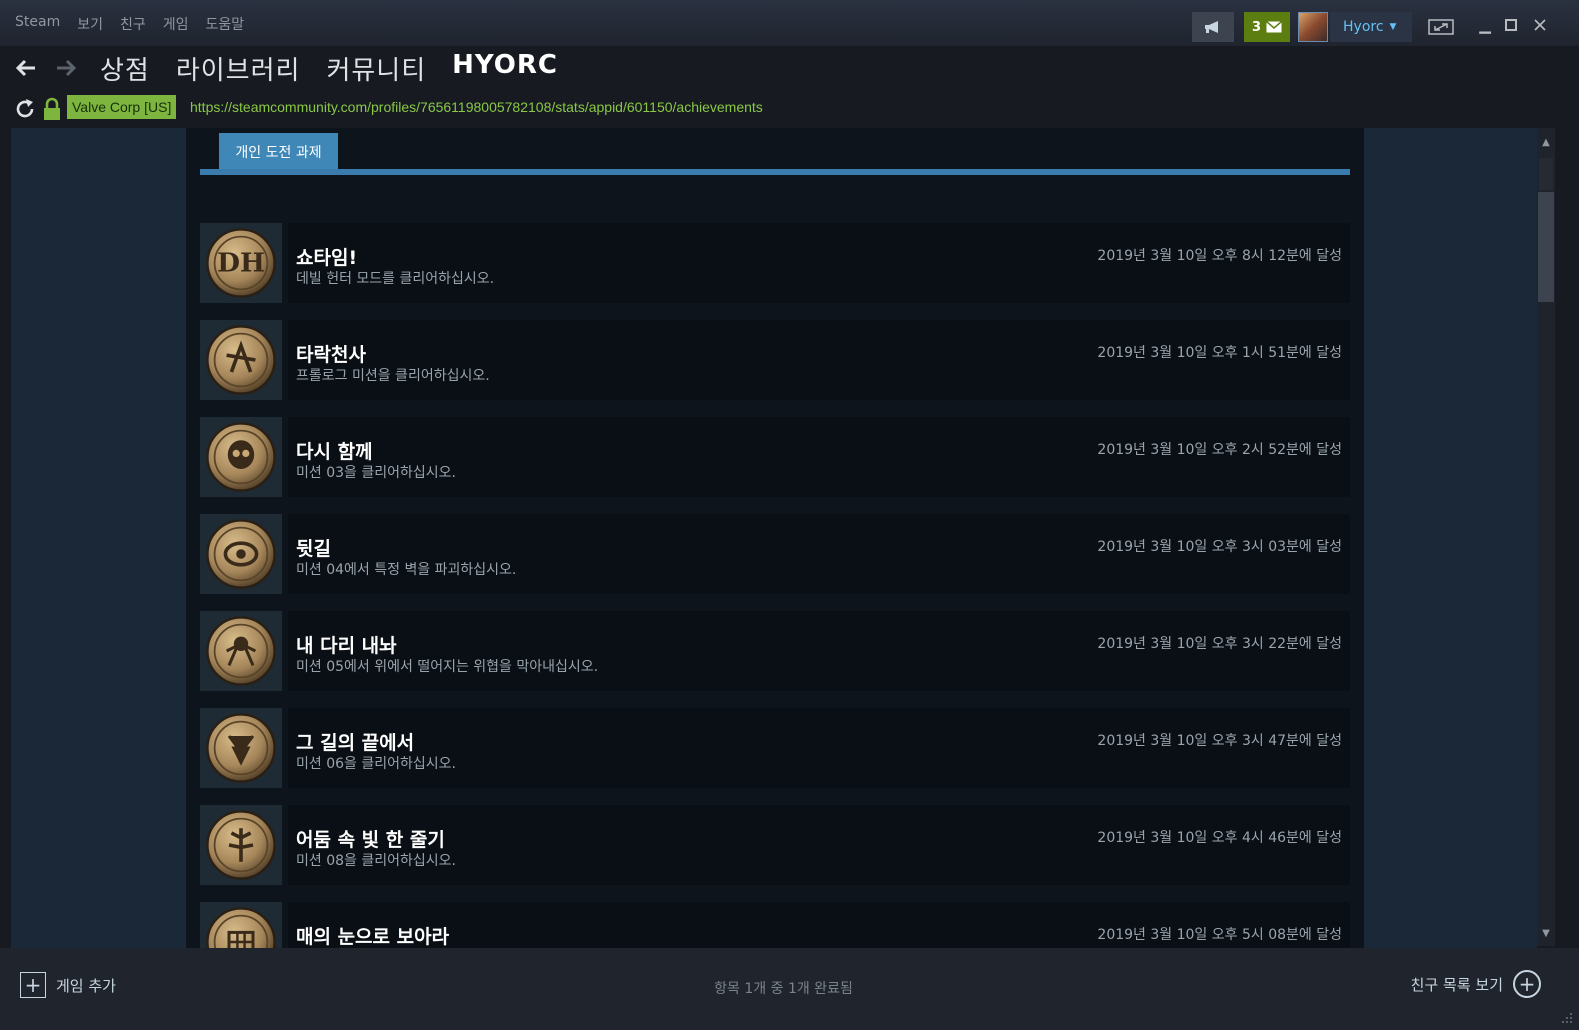 This screenshot has height=1030, width=1579. What do you see at coordinates (1546, 537) in the screenshot?
I see `scrollbar: ▲ ▼` at bounding box center [1546, 537].